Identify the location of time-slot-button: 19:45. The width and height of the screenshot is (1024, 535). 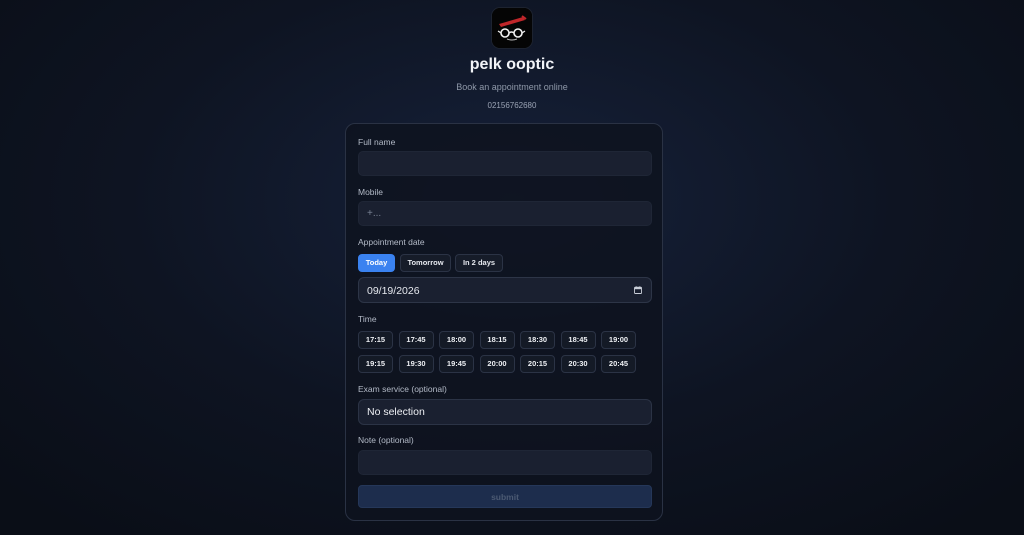
(456, 364).